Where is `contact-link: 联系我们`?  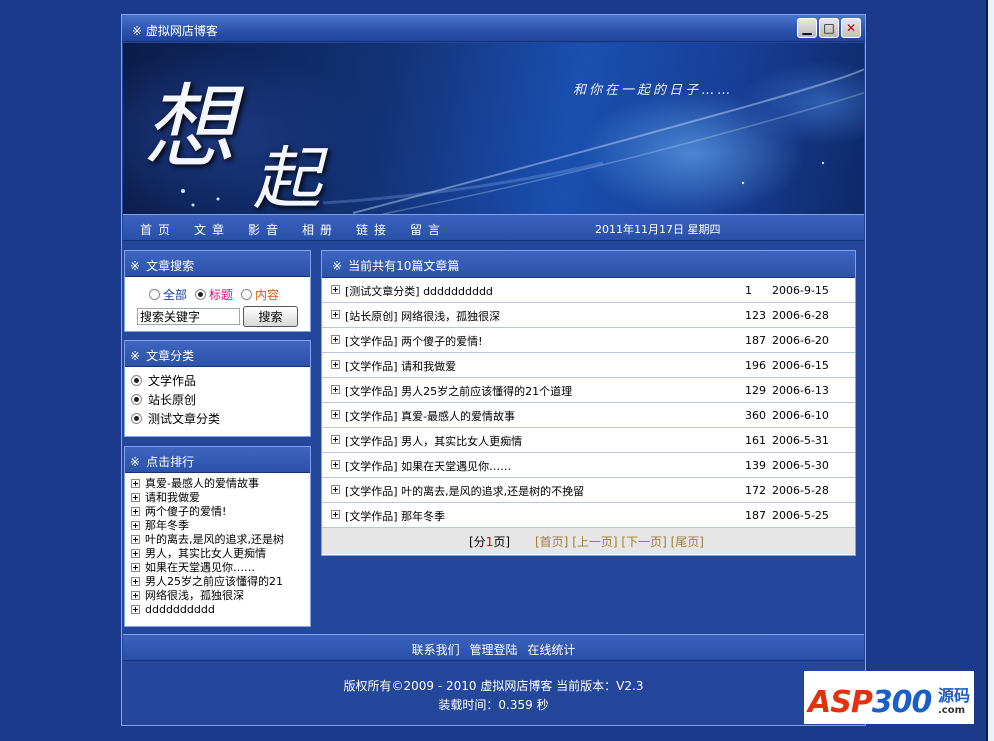
contact-link: 联系我们 is located at coordinates (436, 650).